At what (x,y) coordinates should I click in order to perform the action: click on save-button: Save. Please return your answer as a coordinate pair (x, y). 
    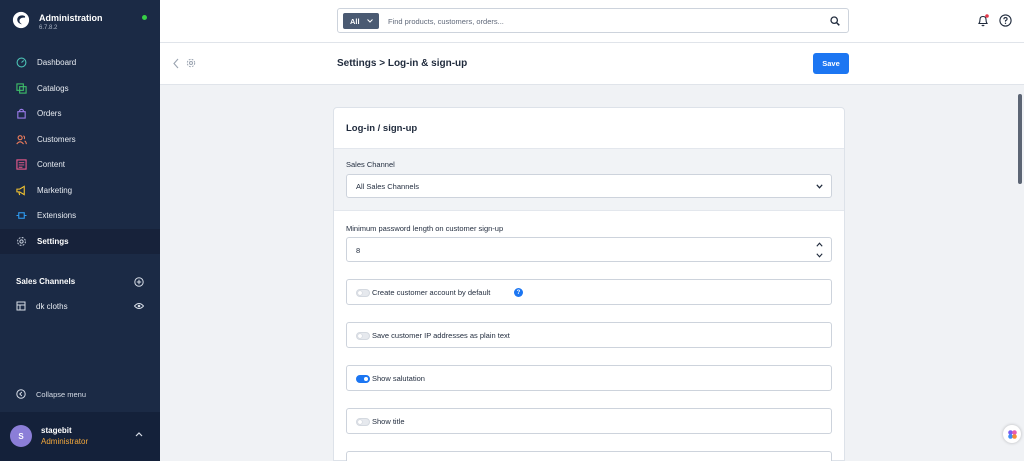
    Looking at the image, I should click on (831, 63).